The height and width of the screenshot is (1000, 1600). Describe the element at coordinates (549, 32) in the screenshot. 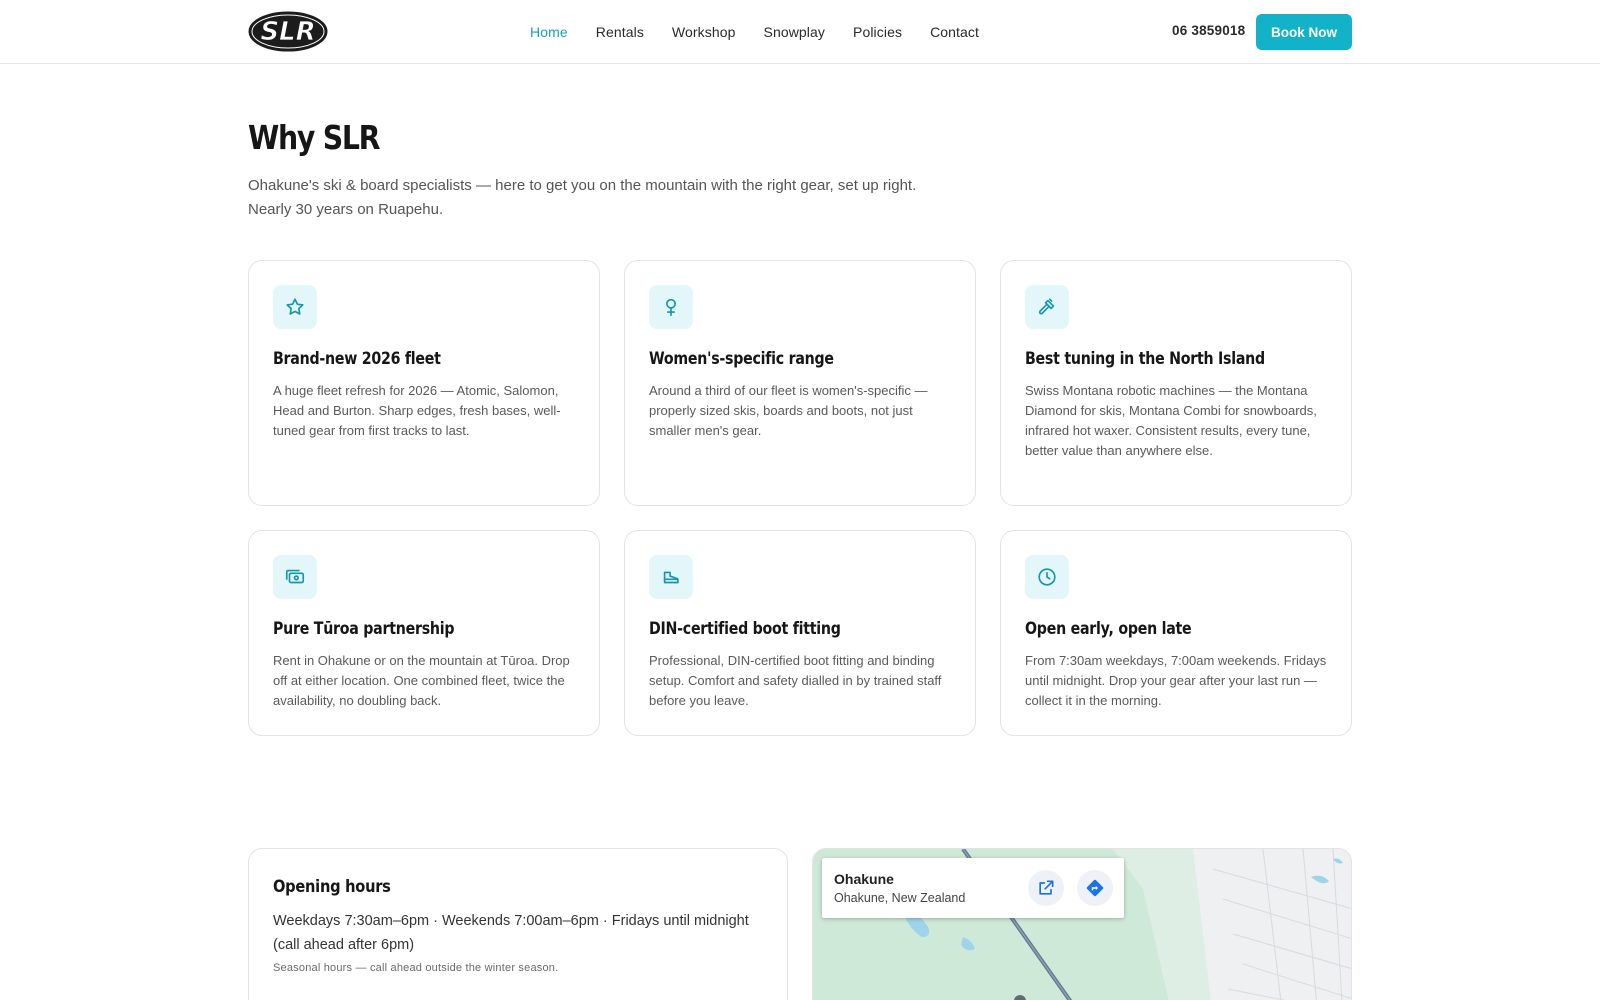

I see `nav-home: Home` at that location.